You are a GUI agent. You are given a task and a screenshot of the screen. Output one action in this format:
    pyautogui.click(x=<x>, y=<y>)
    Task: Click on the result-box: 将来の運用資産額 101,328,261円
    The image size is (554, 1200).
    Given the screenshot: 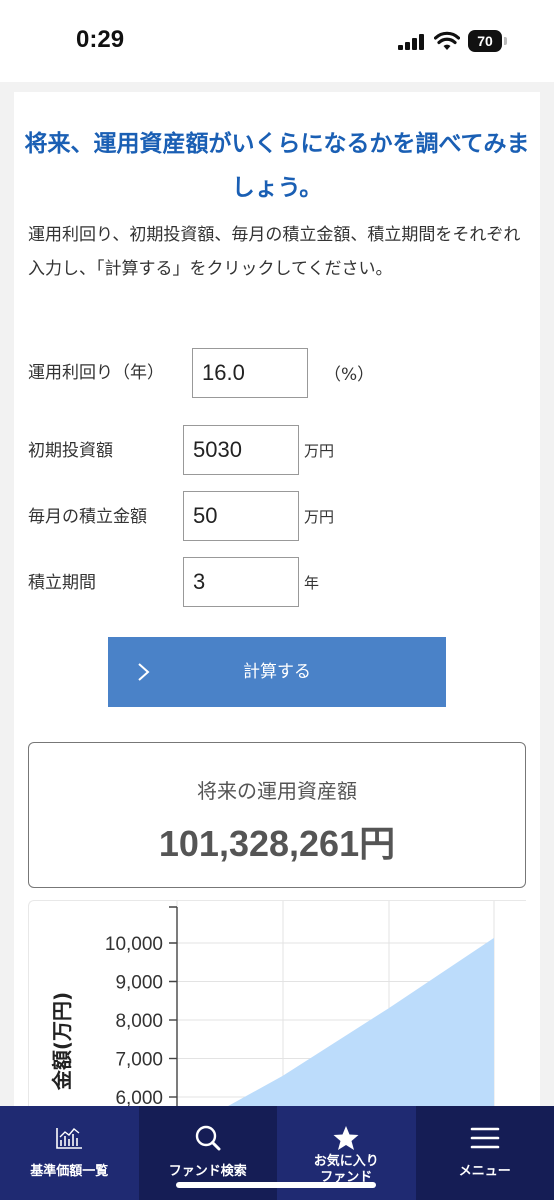 What is the action you would take?
    pyautogui.click(x=277, y=815)
    